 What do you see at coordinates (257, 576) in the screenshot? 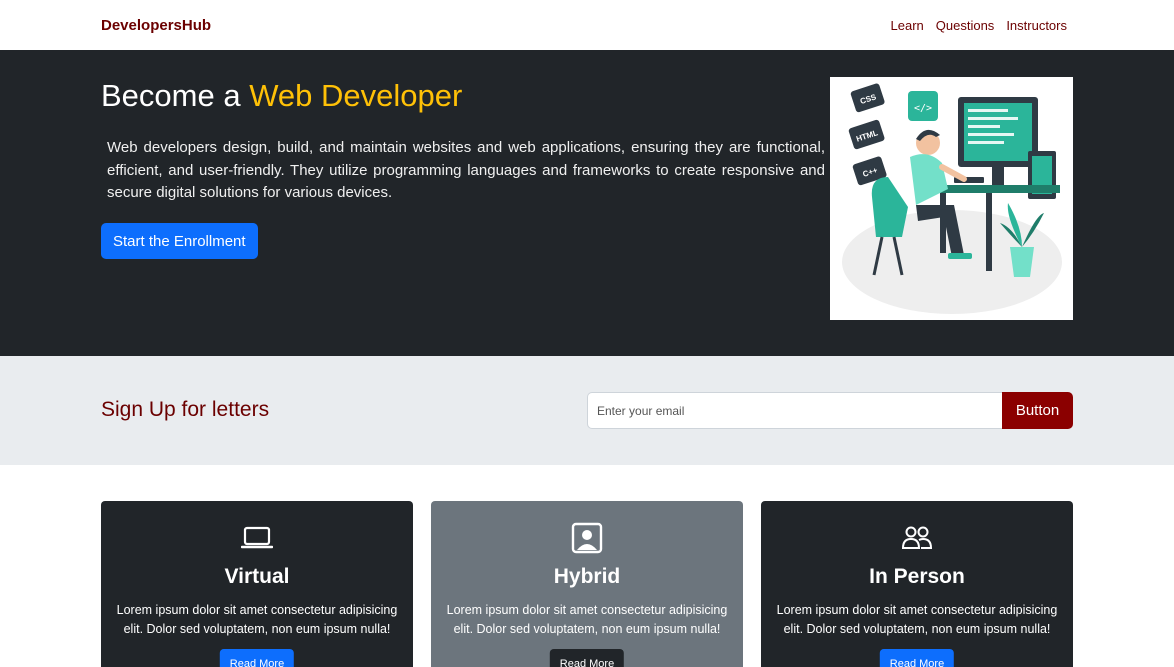
I see `card-title: Virtual` at bounding box center [257, 576].